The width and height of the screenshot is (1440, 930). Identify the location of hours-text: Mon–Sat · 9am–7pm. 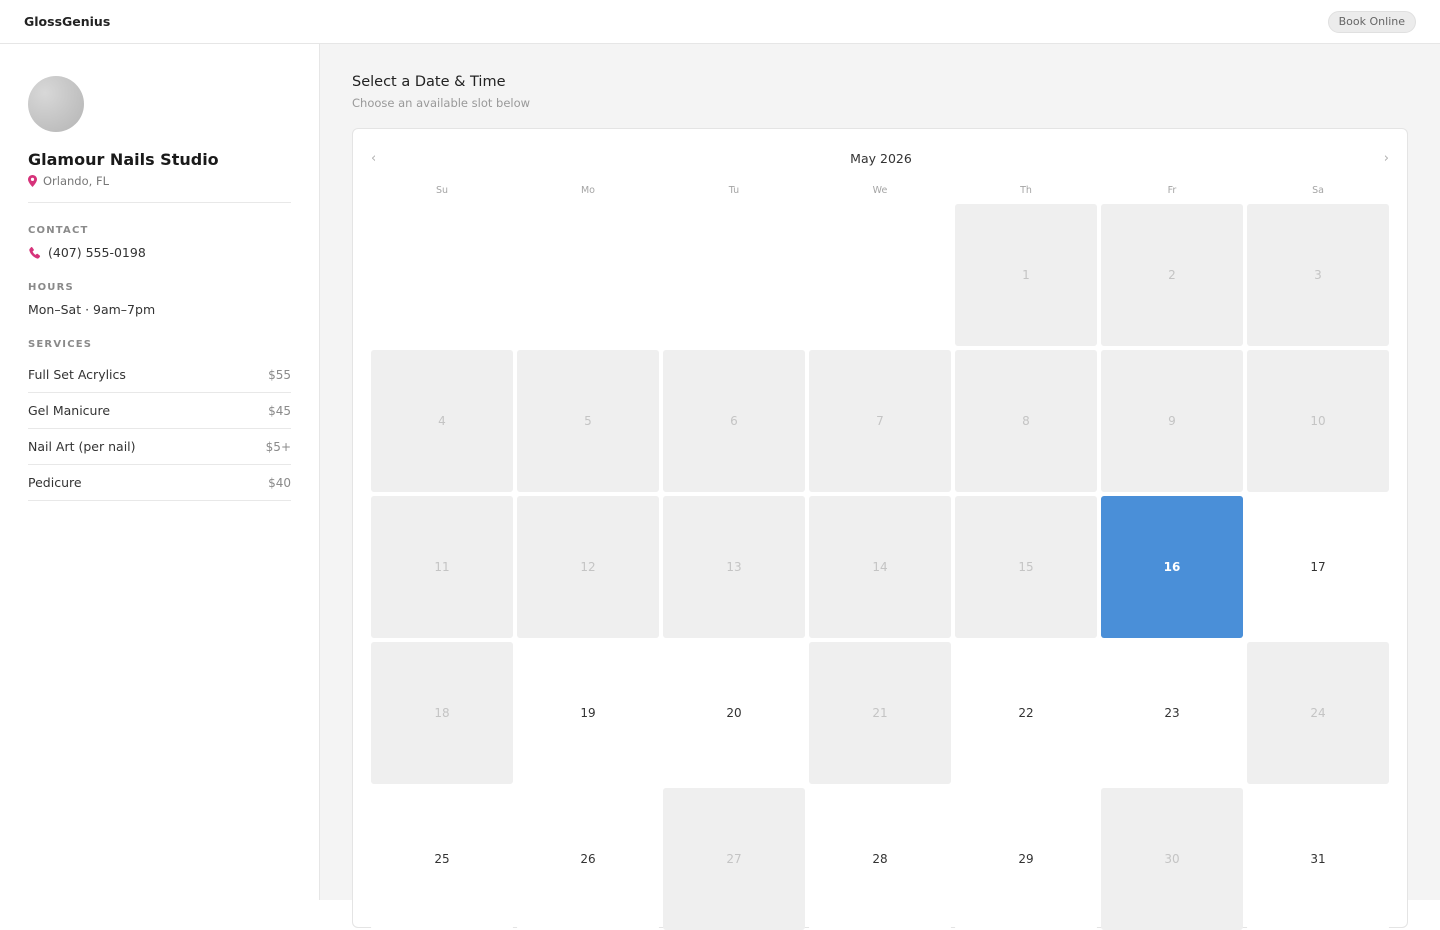
(92, 309).